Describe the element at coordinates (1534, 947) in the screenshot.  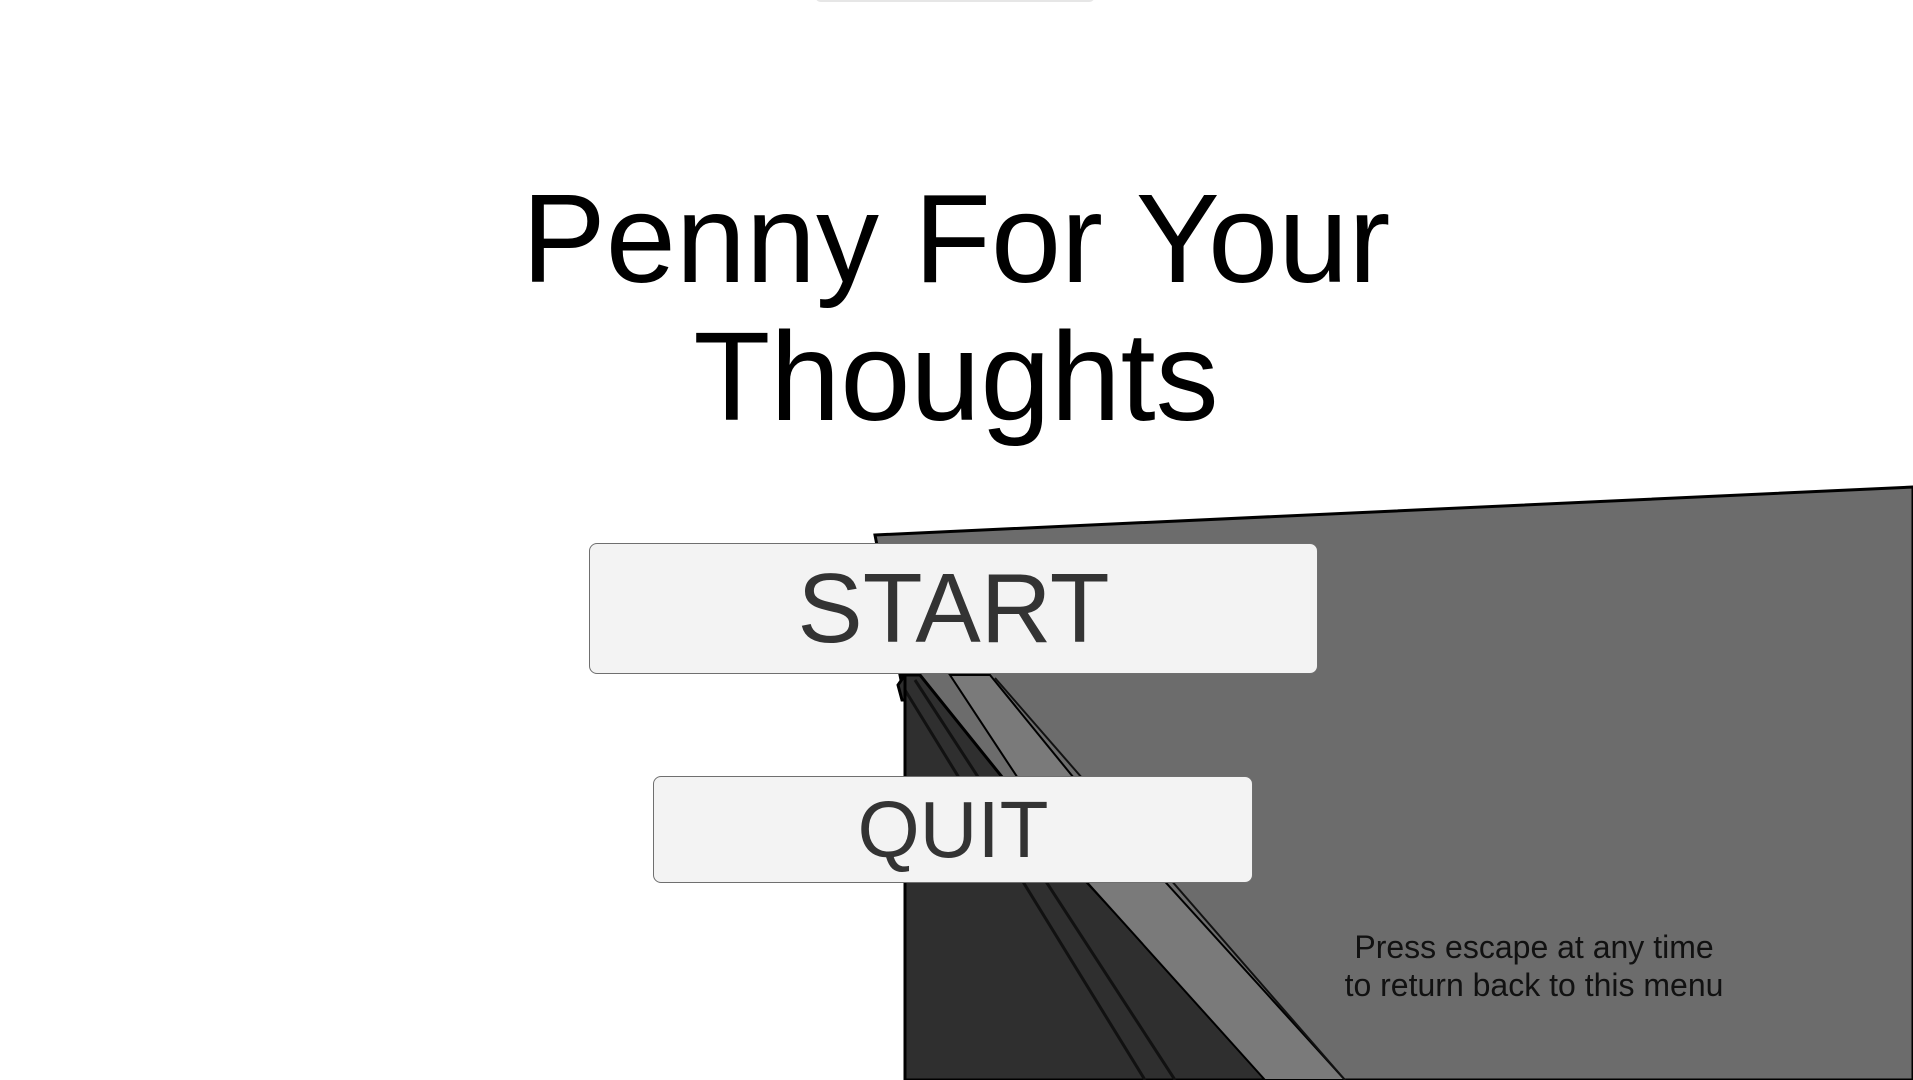
I see `escape-hint-line-1: Press escape at any time` at that location.